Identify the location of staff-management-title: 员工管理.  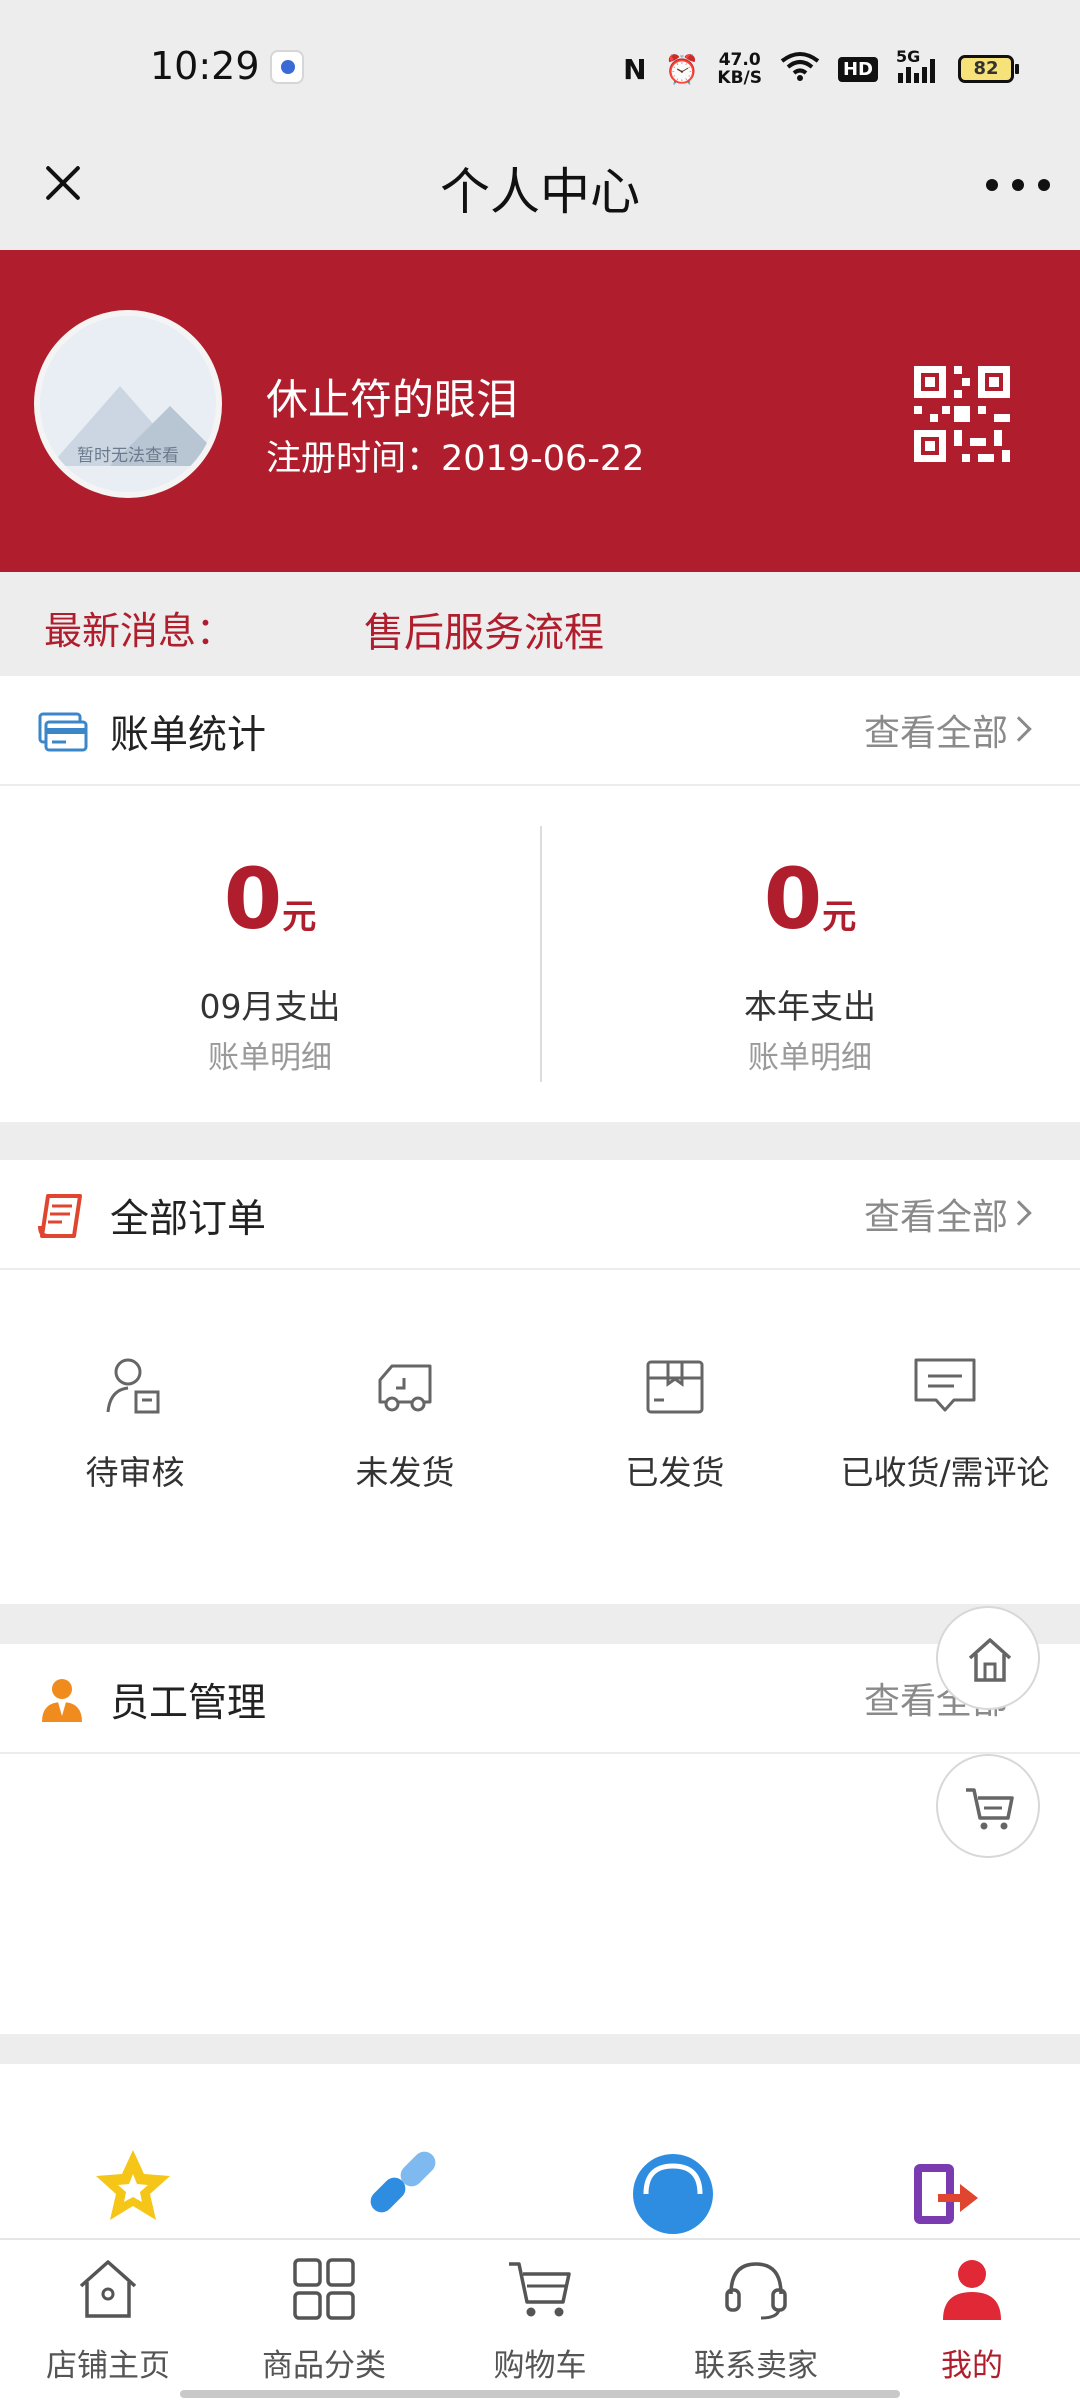
(188, 1703).